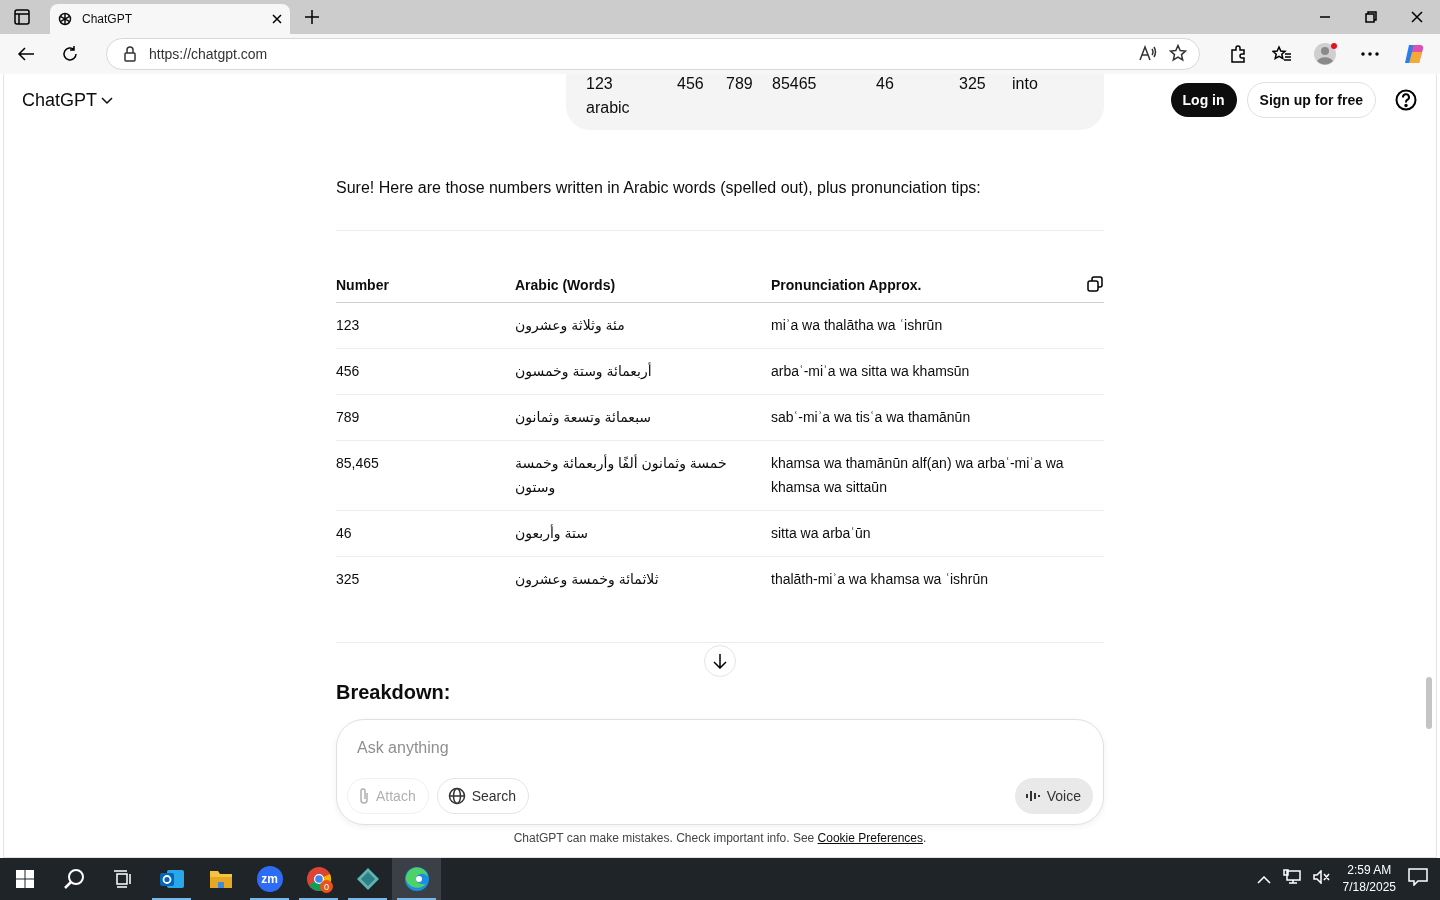  I want to click on reply-text: Sure! Here are those numbers written in Arabic words (spelled out), plus pronunciation tips:, so click(659, 188).